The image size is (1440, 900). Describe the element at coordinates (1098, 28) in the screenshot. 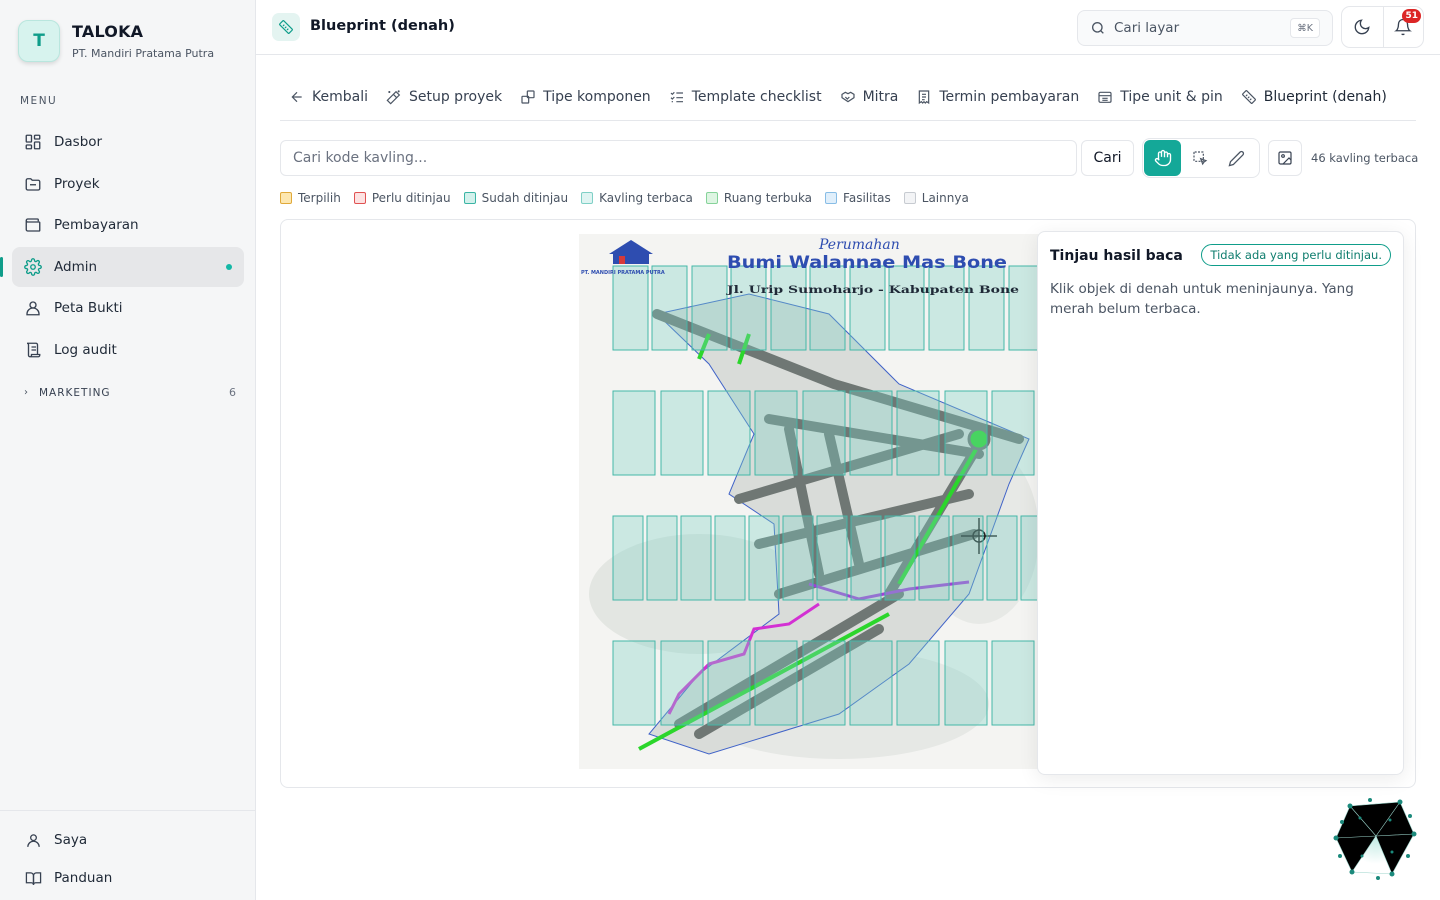

I see `search-icon` at that location.